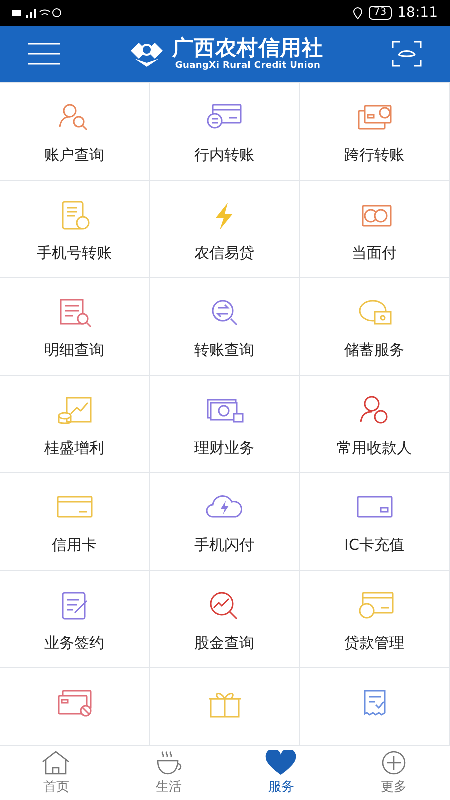 This screenshot has height=800, width=450. I want to click on battery-level: 73, so click(380, 13).